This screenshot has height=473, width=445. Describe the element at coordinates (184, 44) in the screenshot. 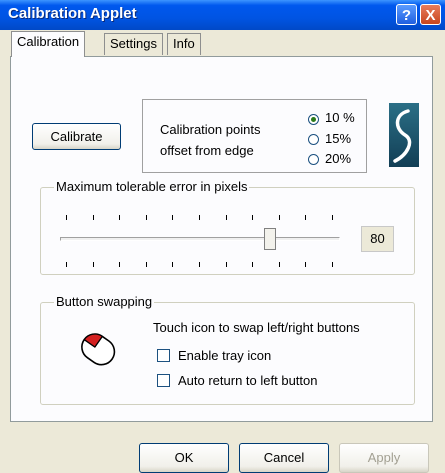

I see `tab-info: Info` at that location.